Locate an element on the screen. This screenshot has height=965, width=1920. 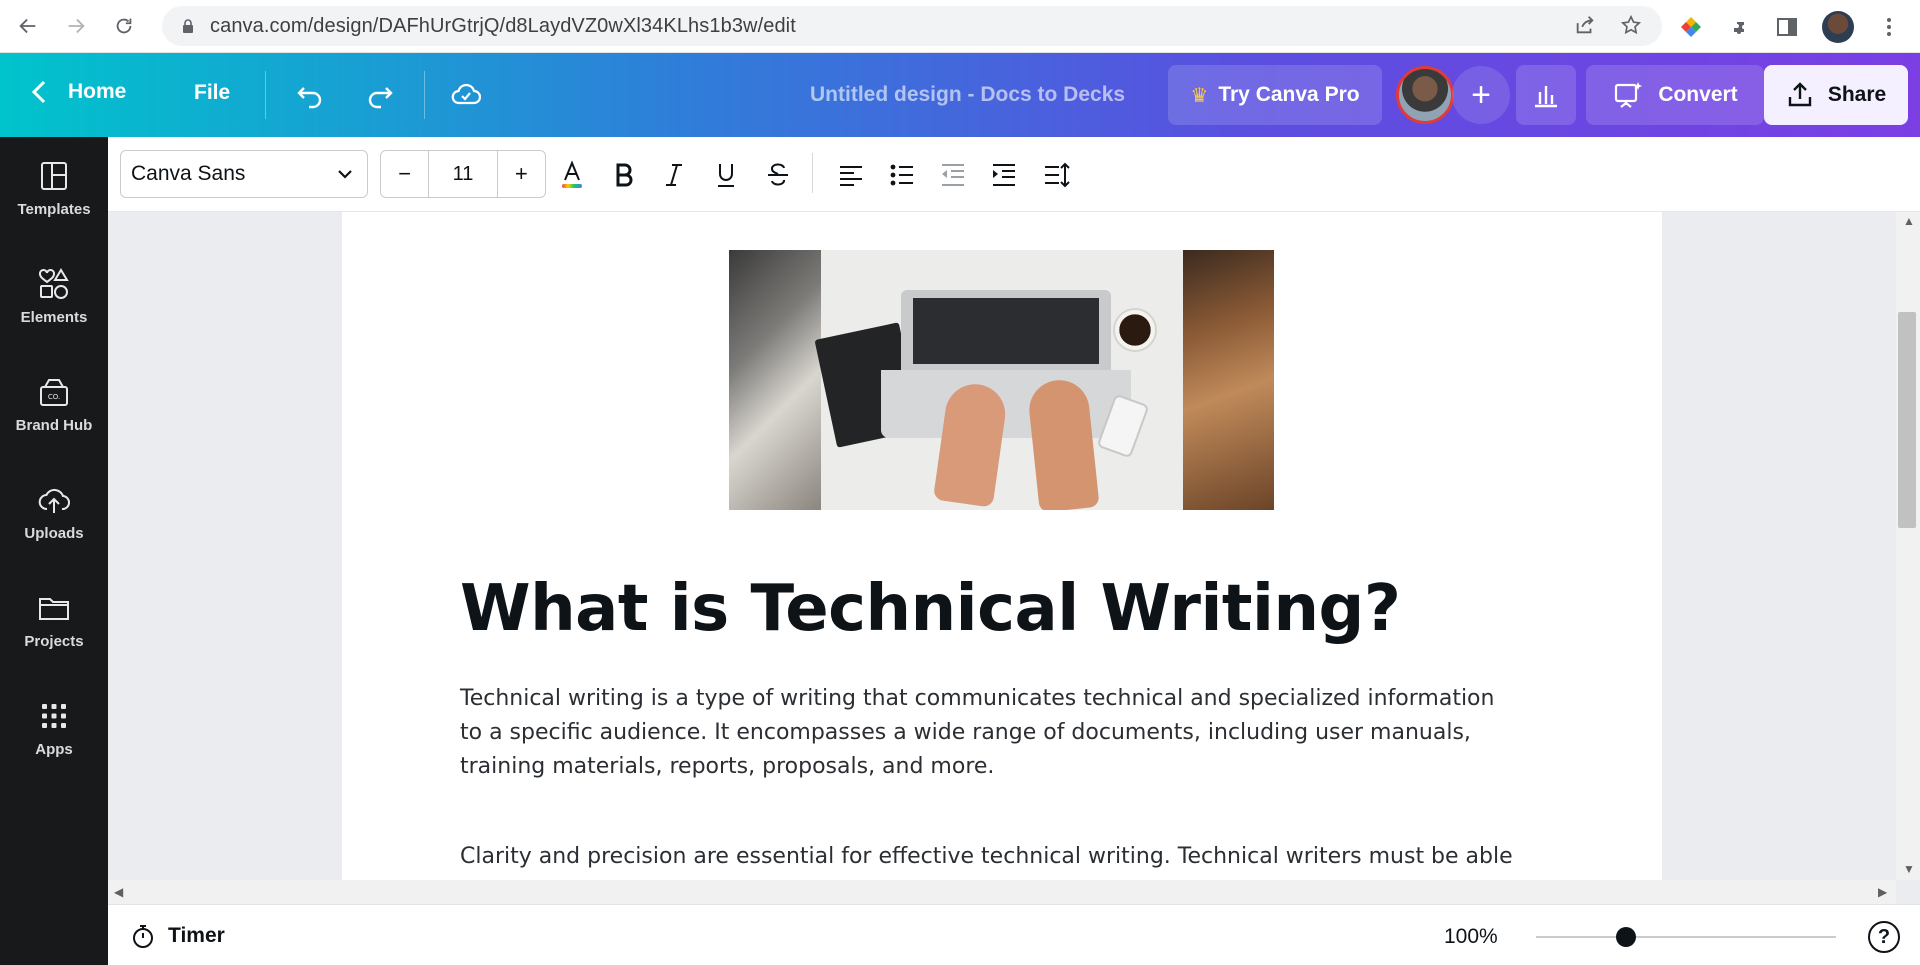
align-left-button is located at coordinates (851, 175).